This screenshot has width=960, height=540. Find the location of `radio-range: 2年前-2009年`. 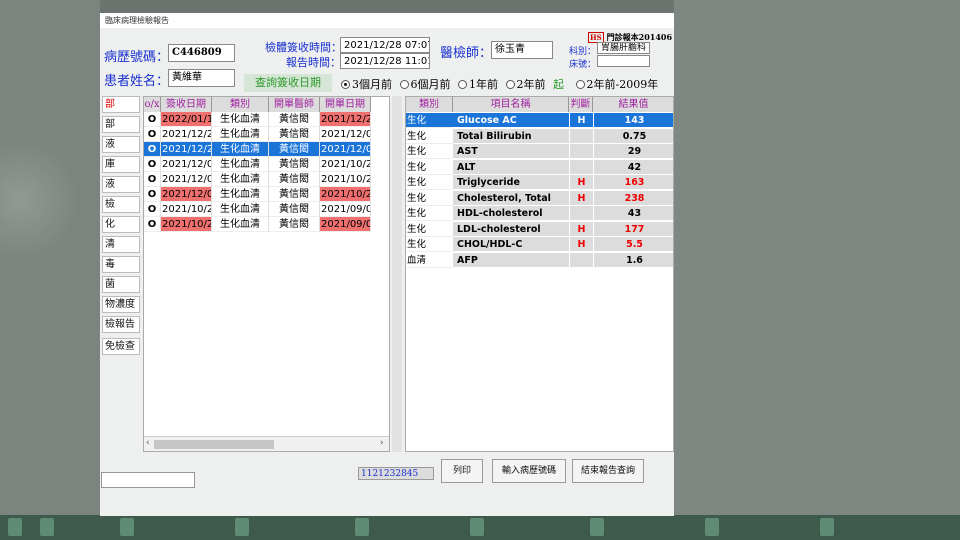

radio-range: 2年前-2009年 is located at coordinates (616, 84).